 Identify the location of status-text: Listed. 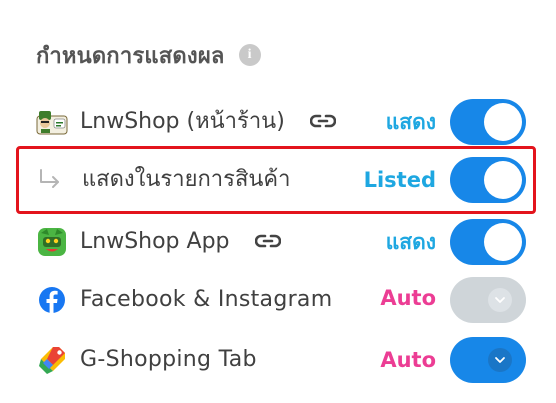
(399, 180).